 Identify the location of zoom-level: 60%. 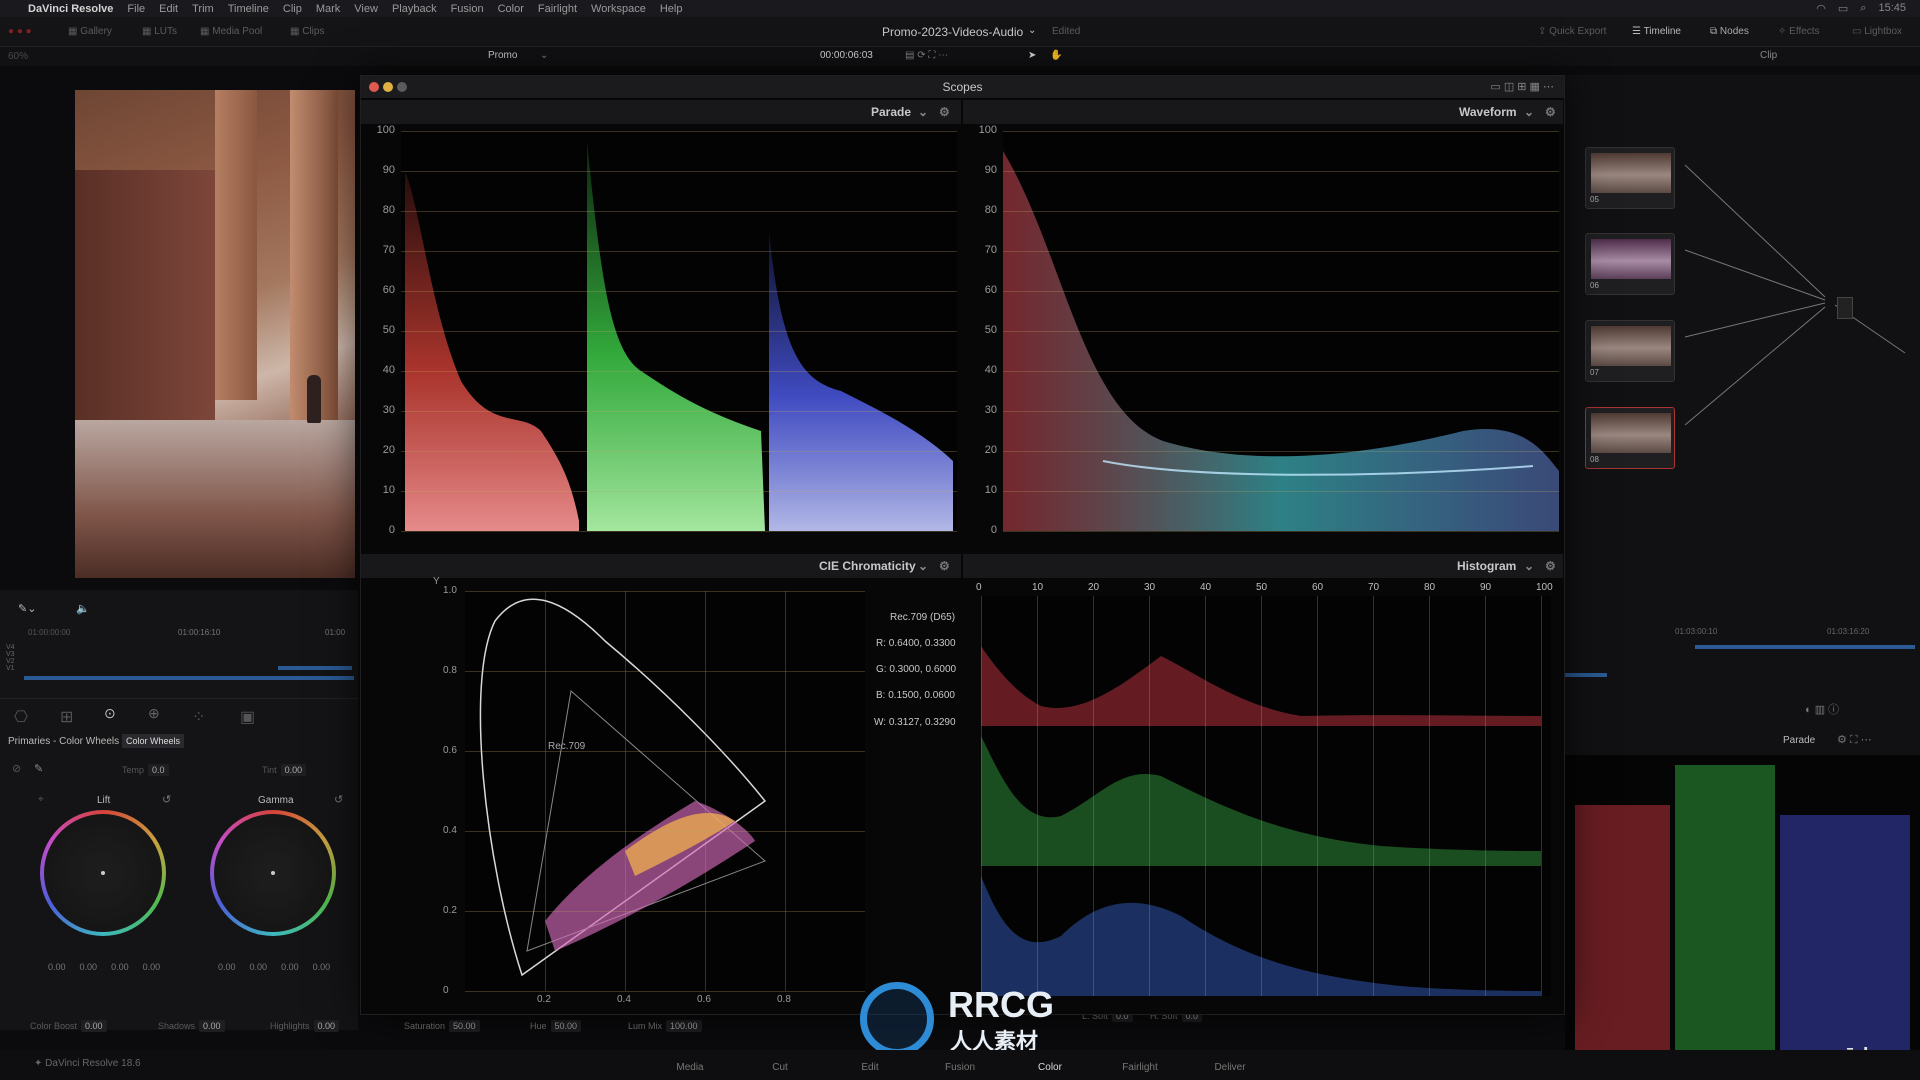
(18, 56).